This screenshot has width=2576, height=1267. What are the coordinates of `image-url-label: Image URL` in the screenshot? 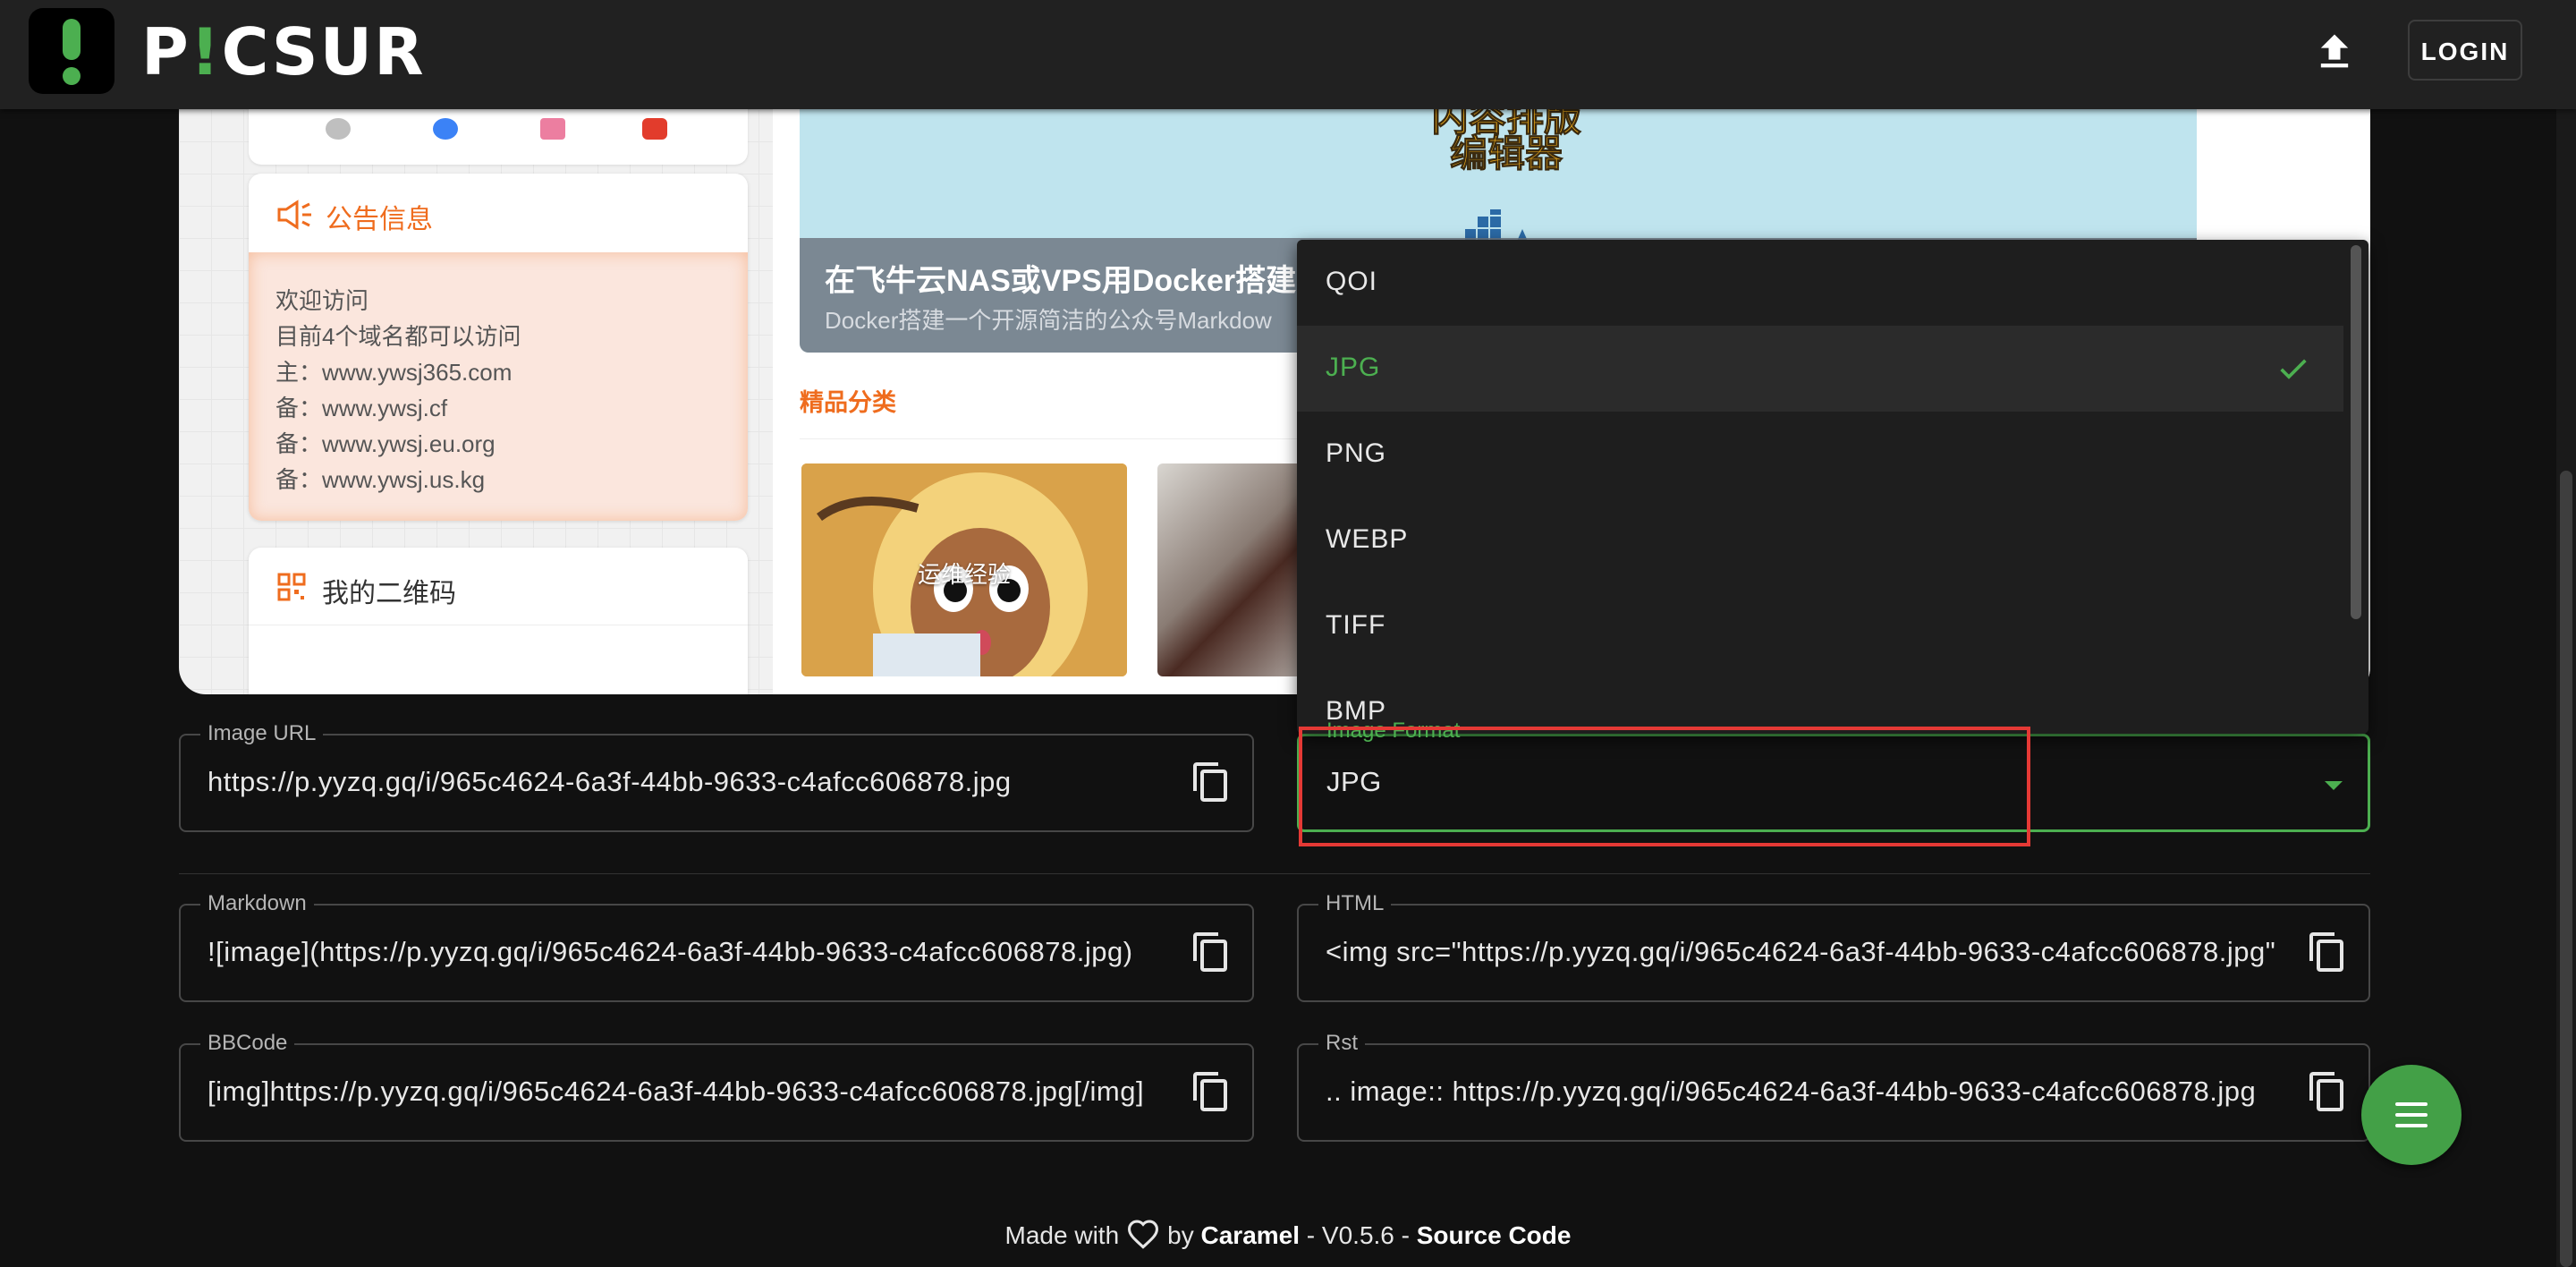 It's located at (262, 734).